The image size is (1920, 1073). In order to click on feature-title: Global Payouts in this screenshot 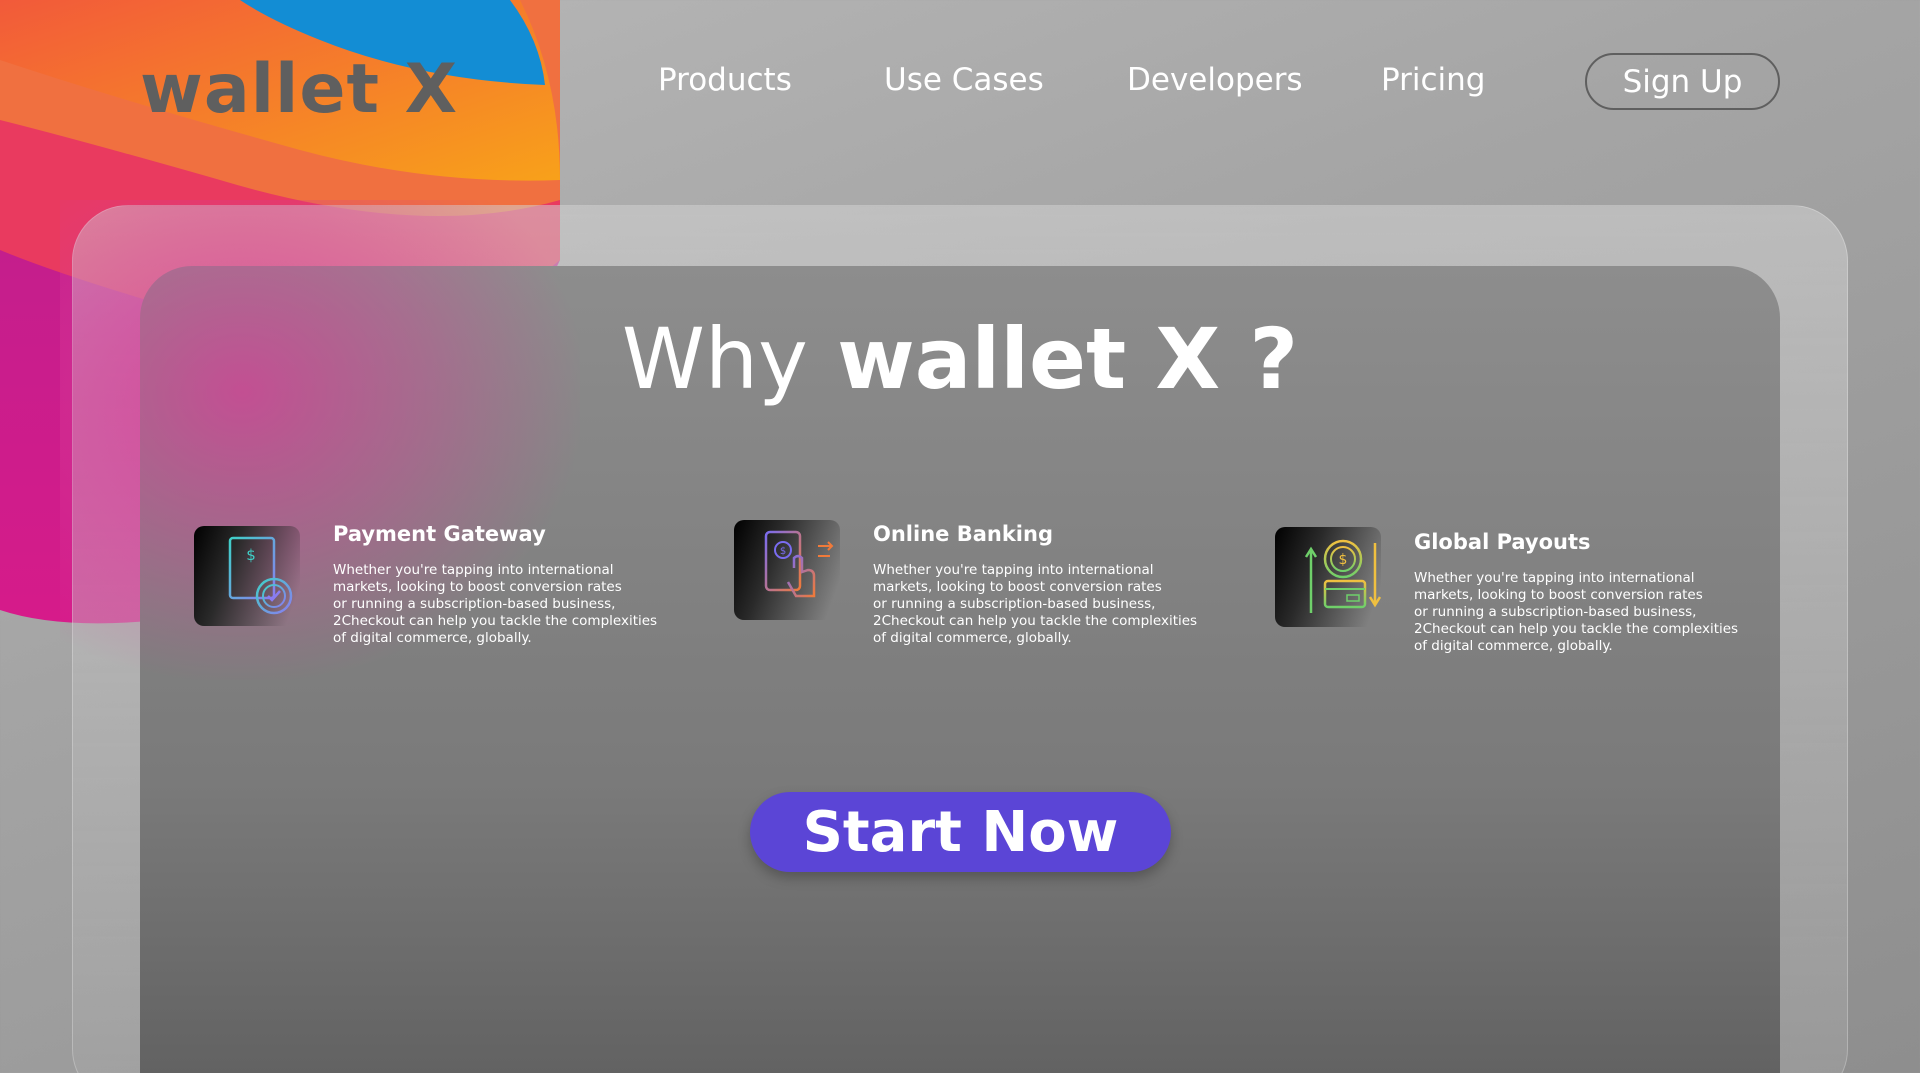, I will do `click(1502, 542)`.